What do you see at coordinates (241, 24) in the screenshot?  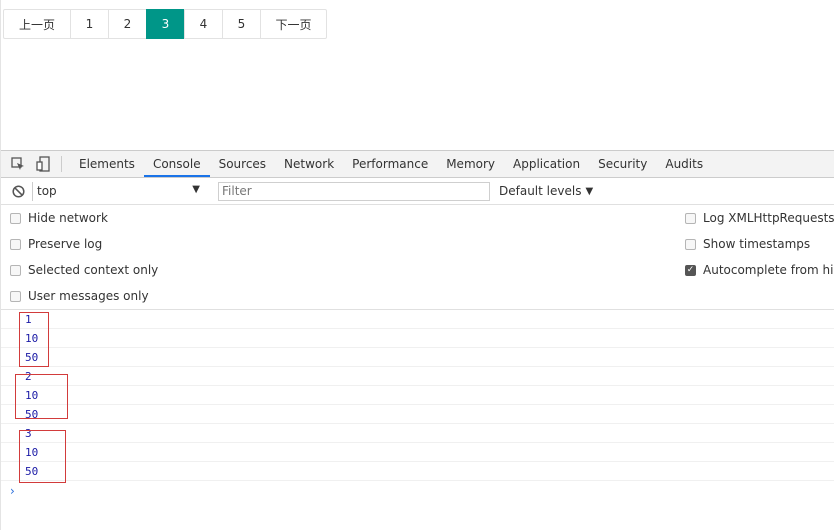 I see `page-5-button: 5` at bounding box center [241, 24].